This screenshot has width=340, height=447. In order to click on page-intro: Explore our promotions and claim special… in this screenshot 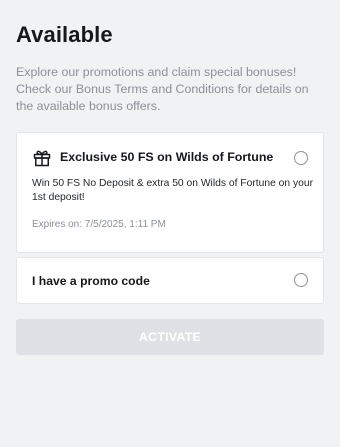, I will do `click(162, 89)`.